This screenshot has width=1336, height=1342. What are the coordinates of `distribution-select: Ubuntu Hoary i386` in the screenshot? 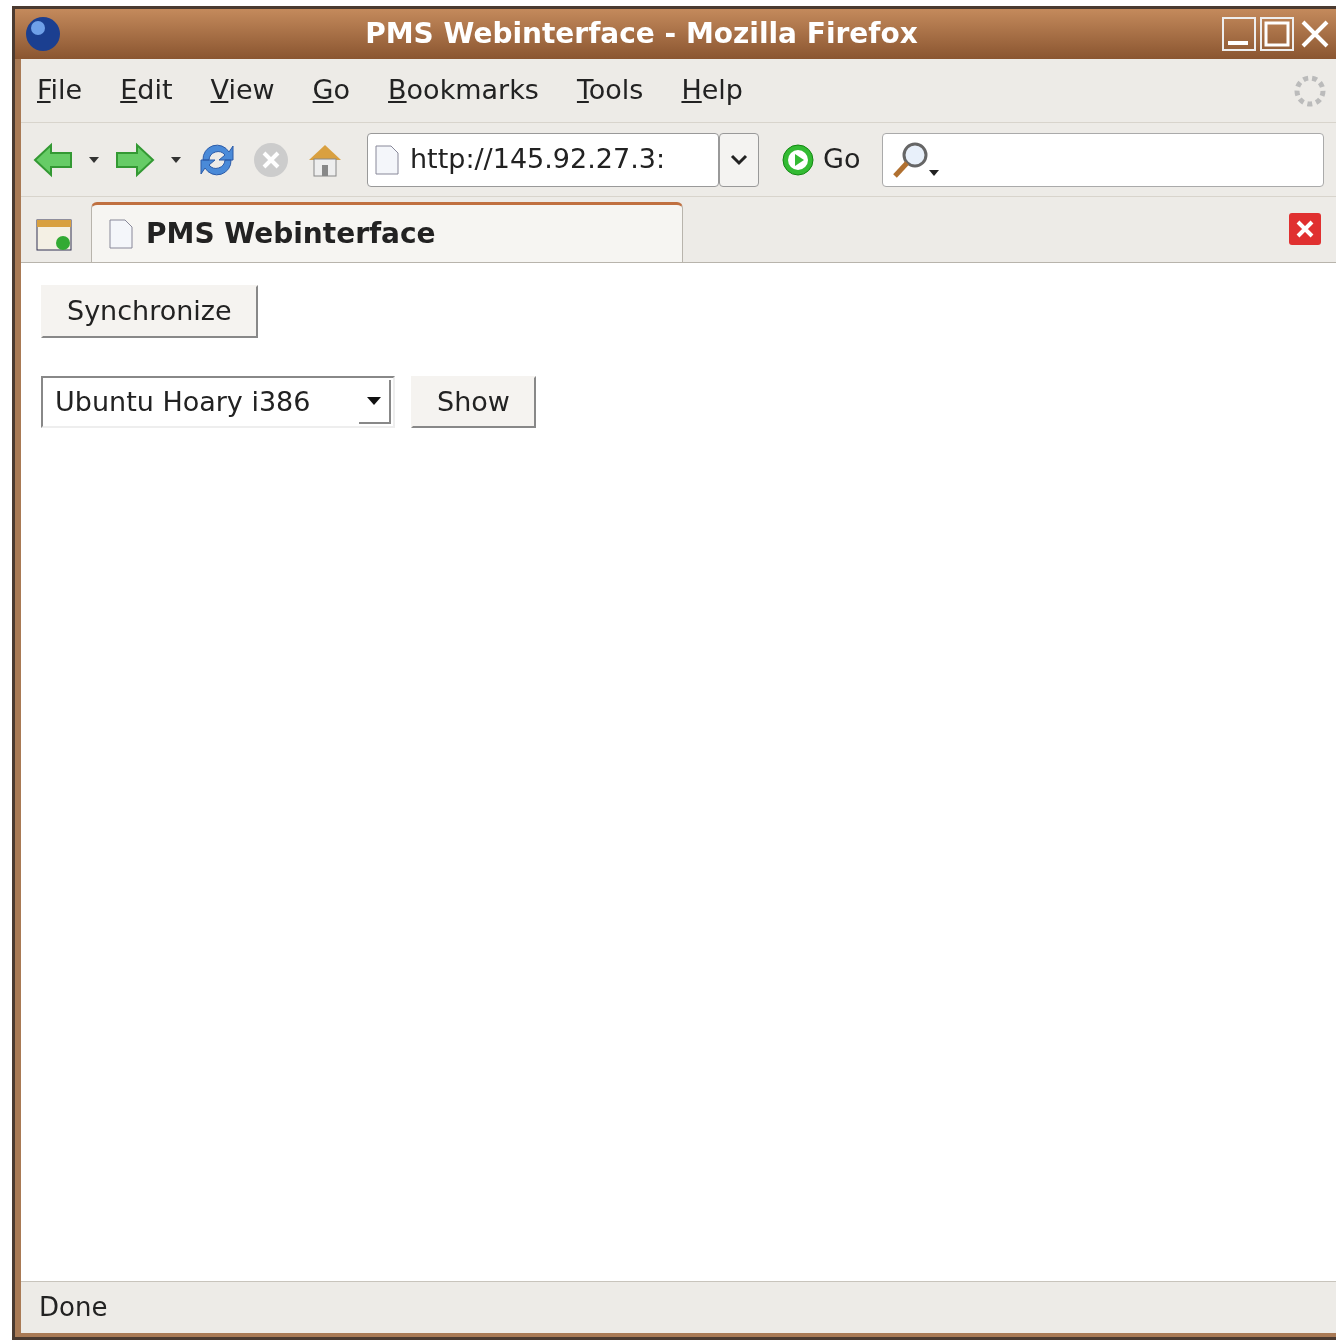 It's located at (218, 401).